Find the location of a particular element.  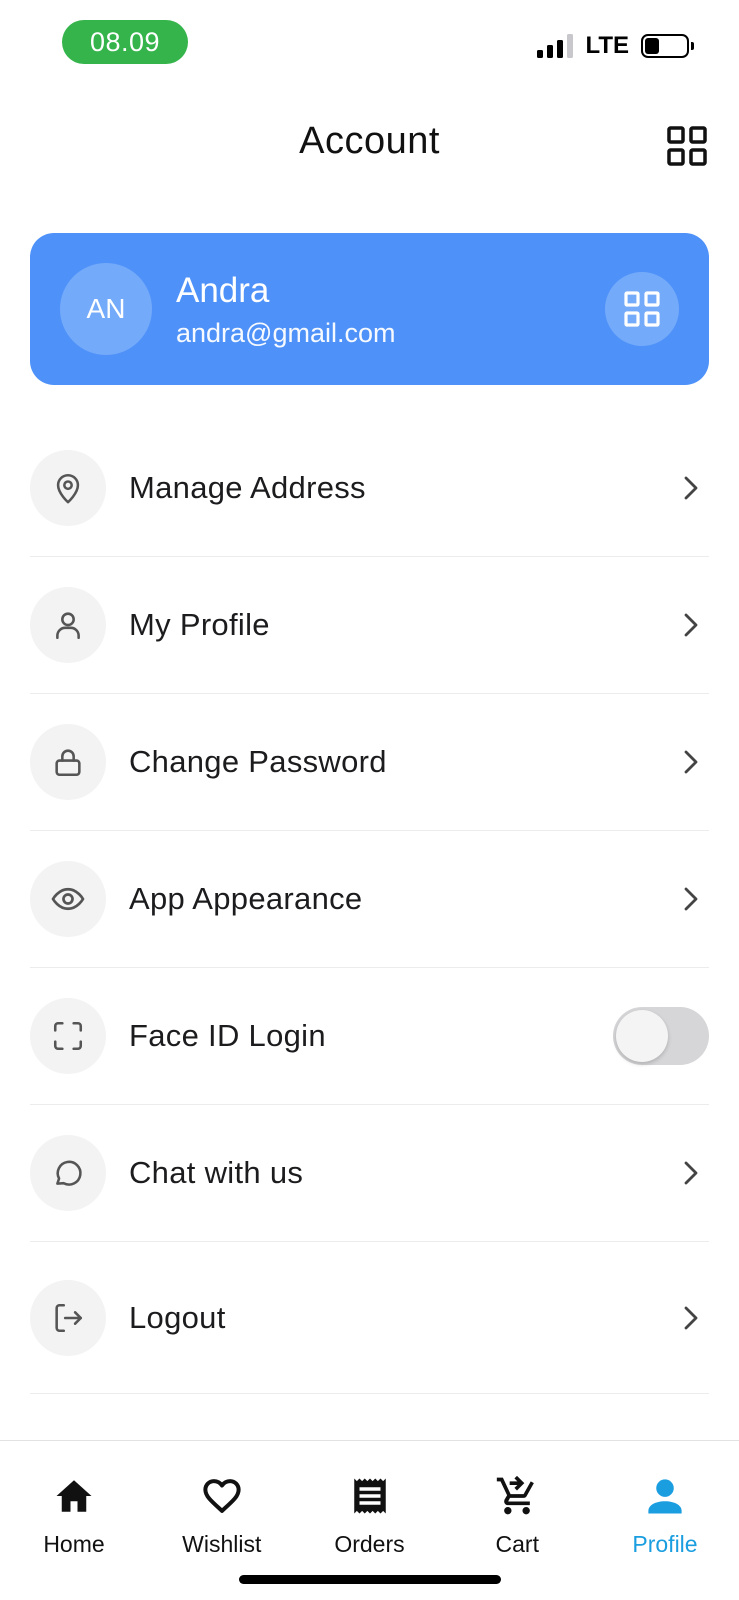

face-id-toggle is located at coordinates (661, 1036).